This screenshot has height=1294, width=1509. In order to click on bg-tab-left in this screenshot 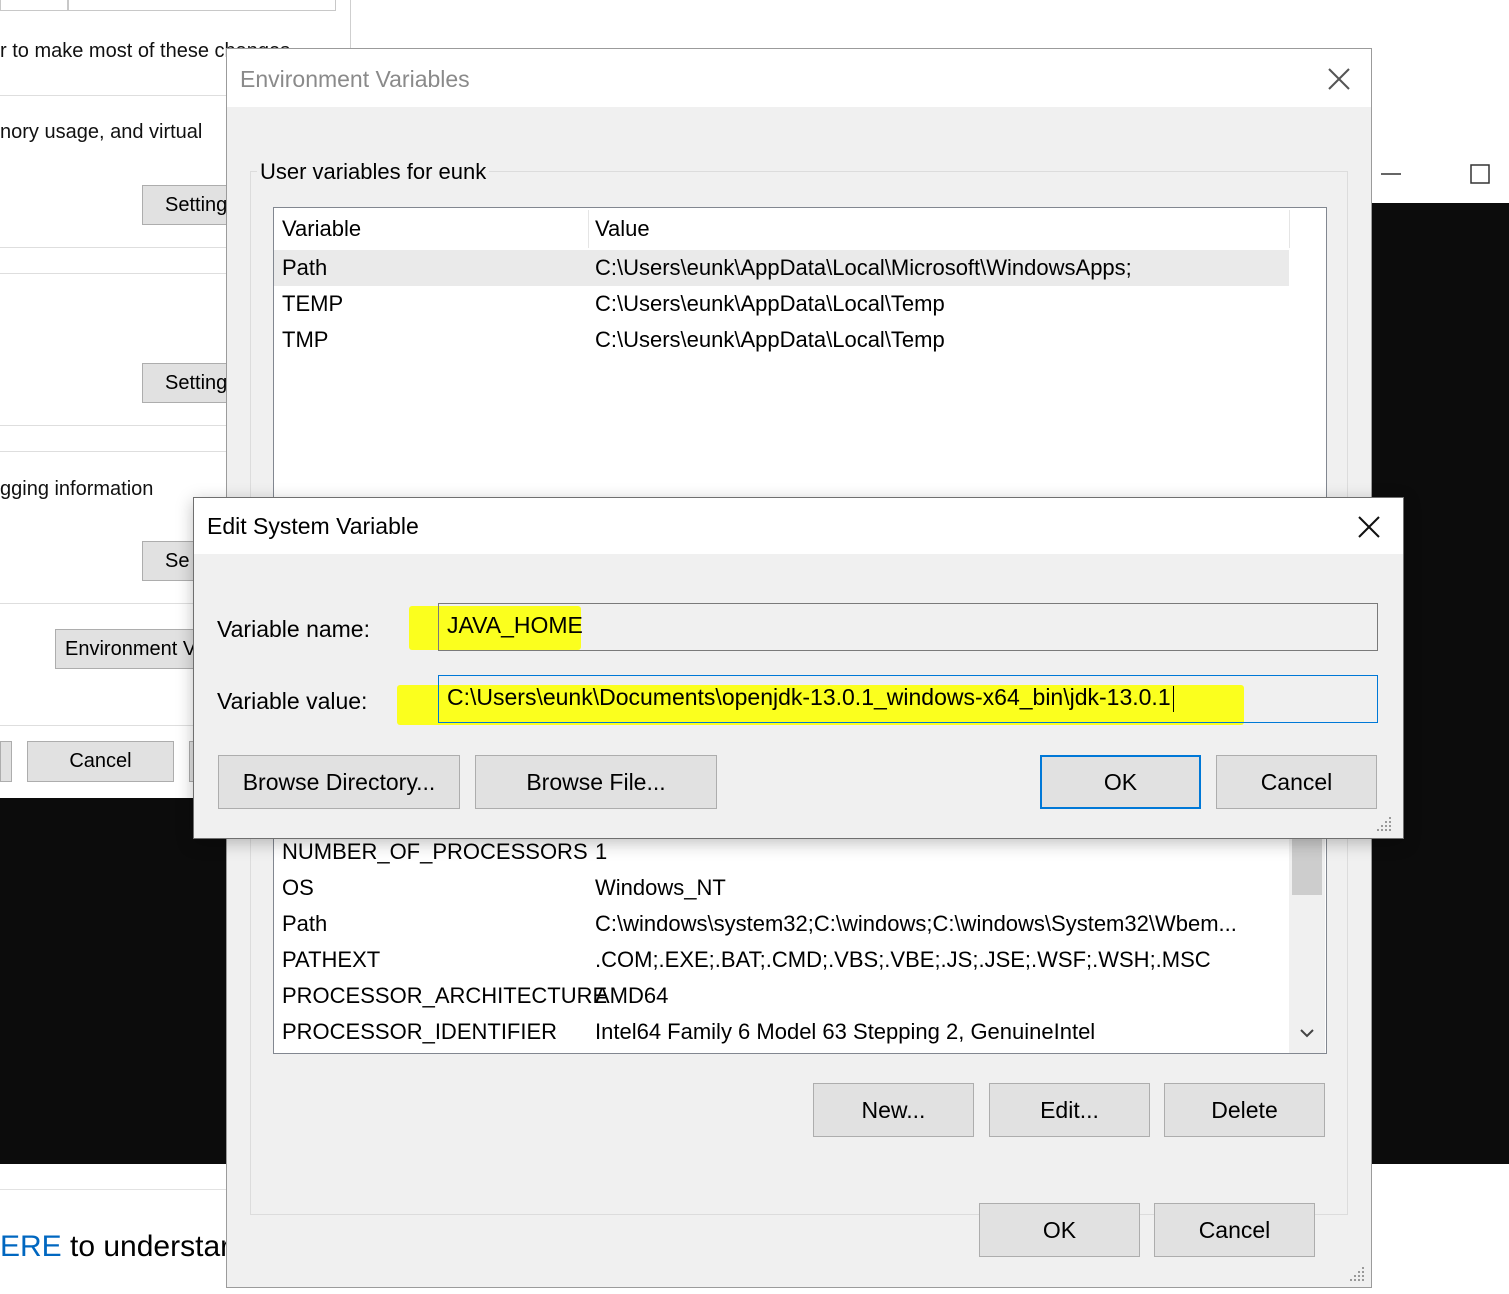, I will do `click(34, 5)`.